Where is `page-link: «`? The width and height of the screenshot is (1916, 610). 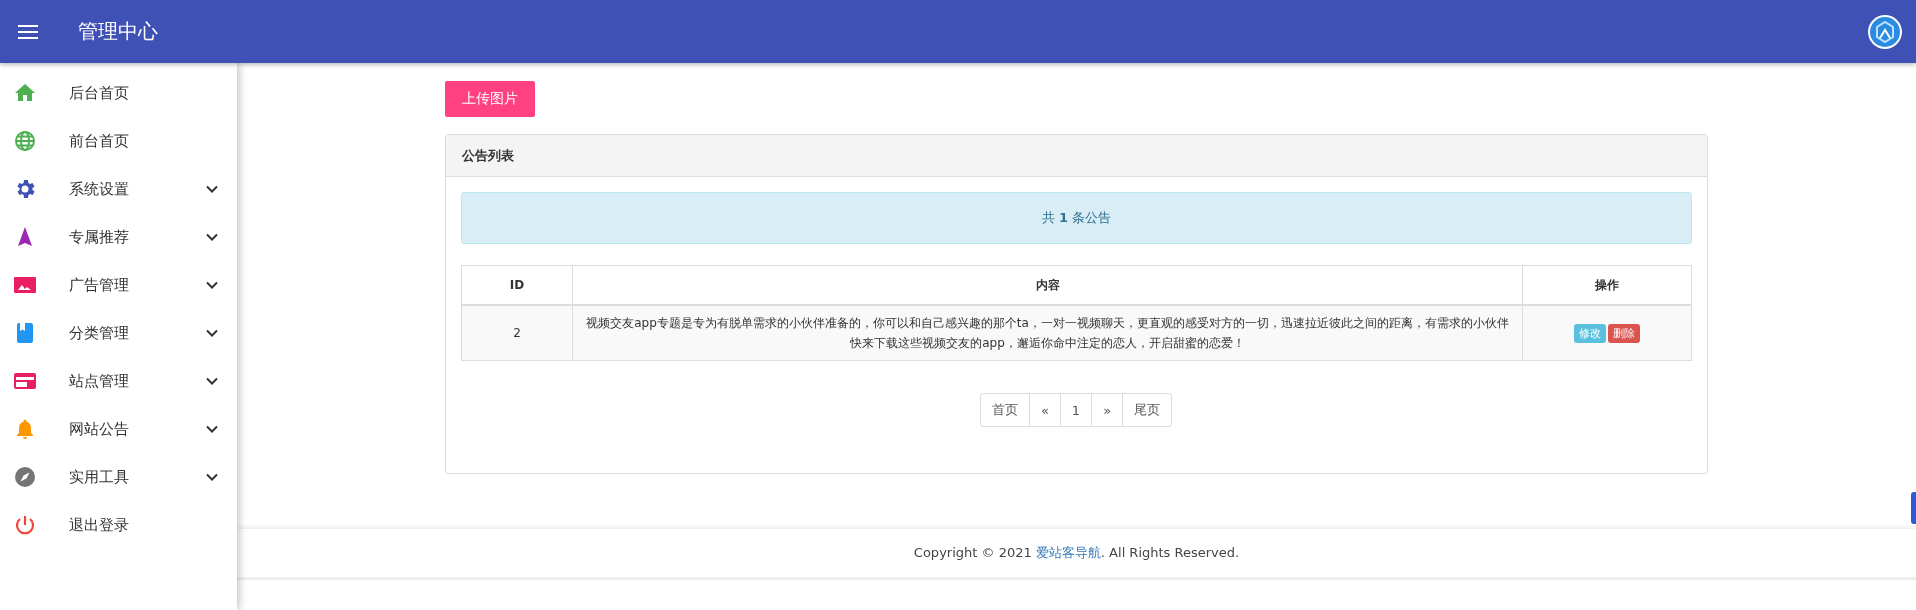 page-link: « is located at coordinates (1044, 410).